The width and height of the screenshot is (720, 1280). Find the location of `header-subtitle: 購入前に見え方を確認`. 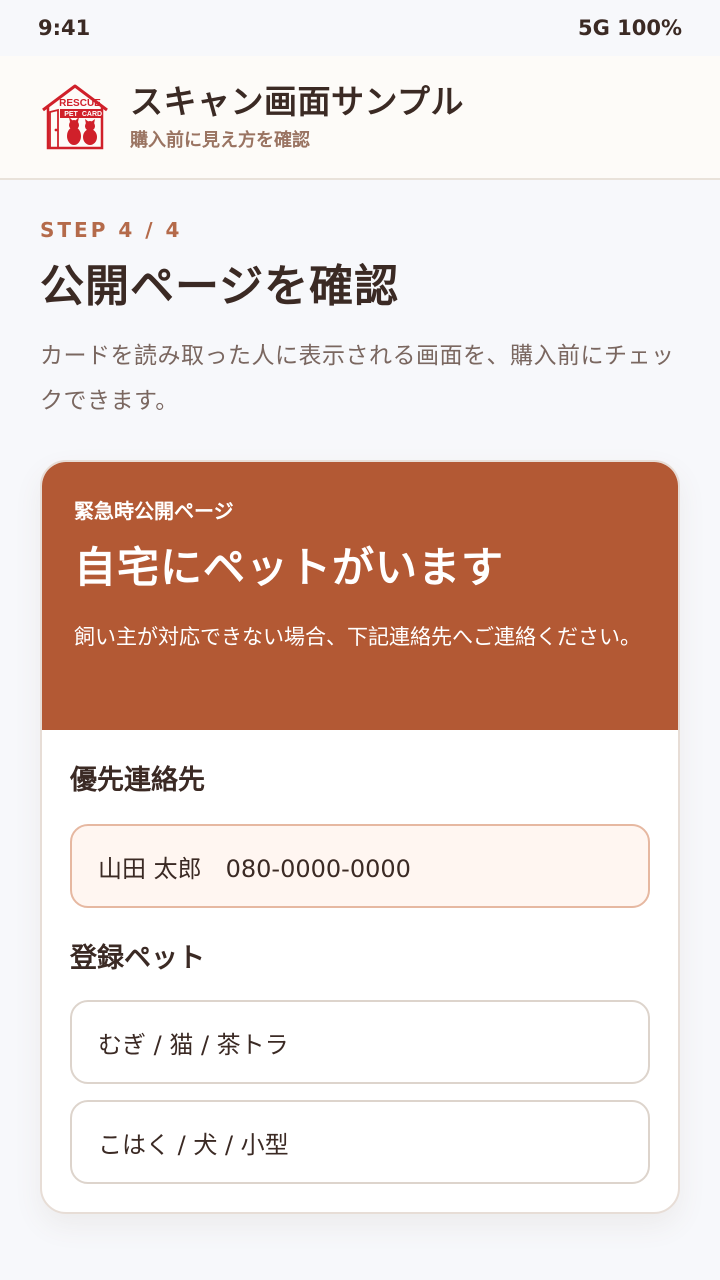

header-subtitle: 購入前に見え方を確認 is located at coordinates (220, 140).